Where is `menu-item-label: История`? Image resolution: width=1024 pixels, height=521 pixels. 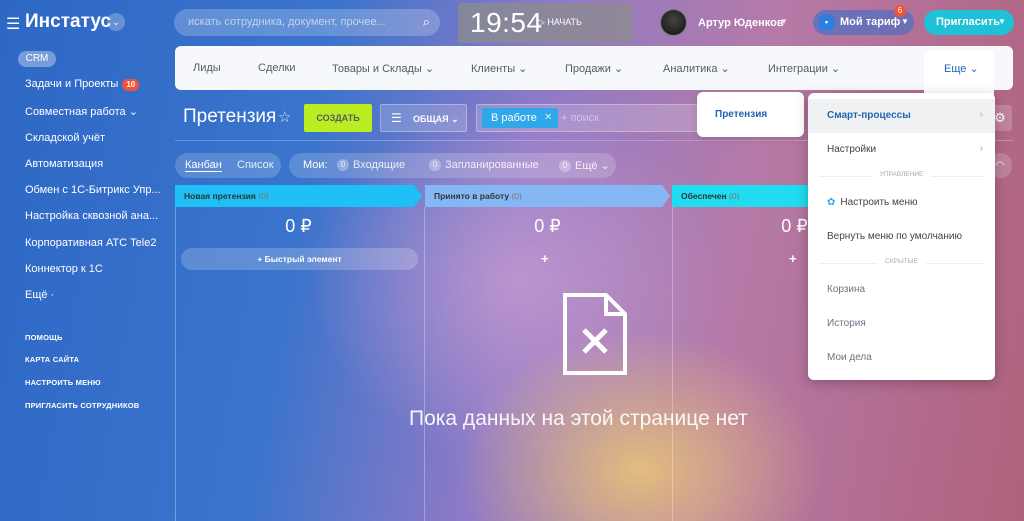
menu-item-label: История is located at coordinates (846, 323).